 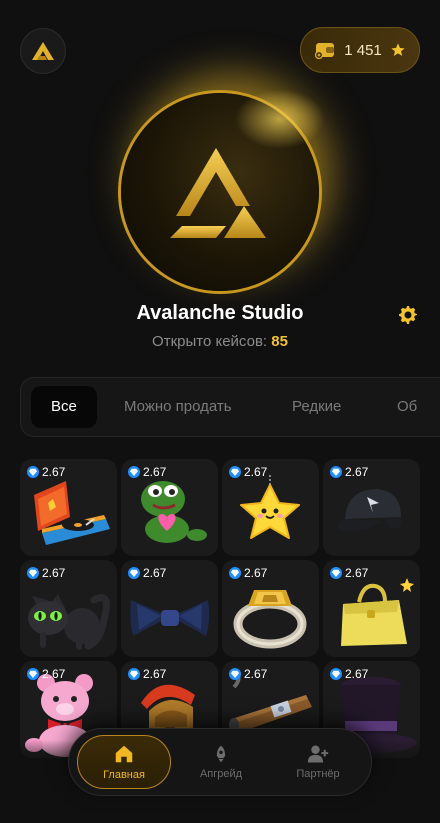 I want to click on opened-cases-count: 85, so click(x=279, y=341).